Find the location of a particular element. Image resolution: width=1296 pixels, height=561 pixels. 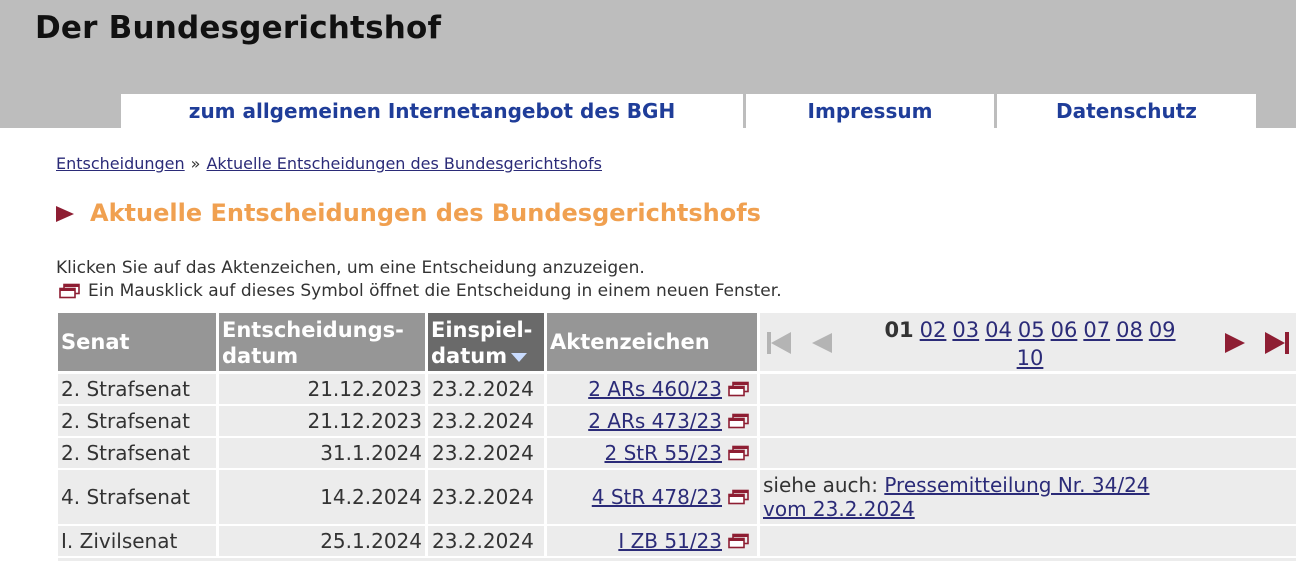

cell-senat: I. Zivilsenat is located at coordinates (137, 541).